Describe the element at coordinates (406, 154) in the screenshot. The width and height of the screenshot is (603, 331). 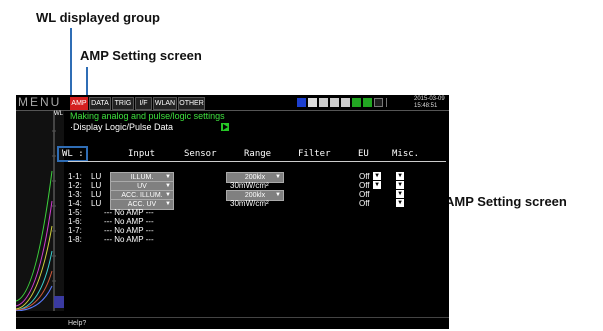
I see `header-misc: Misc.` at that location.